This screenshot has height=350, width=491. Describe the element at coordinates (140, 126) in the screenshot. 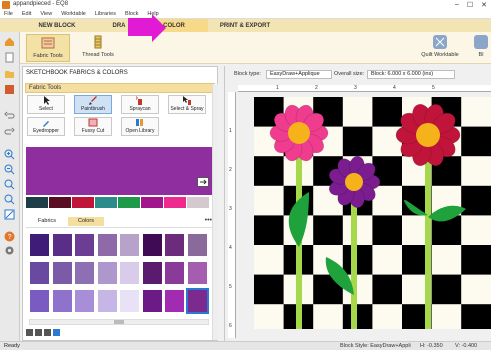

I see `open-library-button: Open Library` at that location.